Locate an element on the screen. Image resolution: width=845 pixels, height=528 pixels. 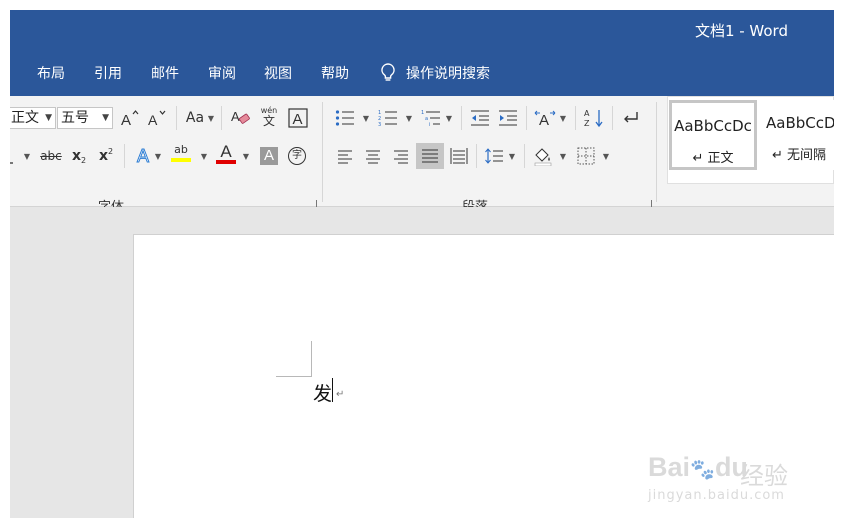
shading-button is located at coordinates (543, 156).